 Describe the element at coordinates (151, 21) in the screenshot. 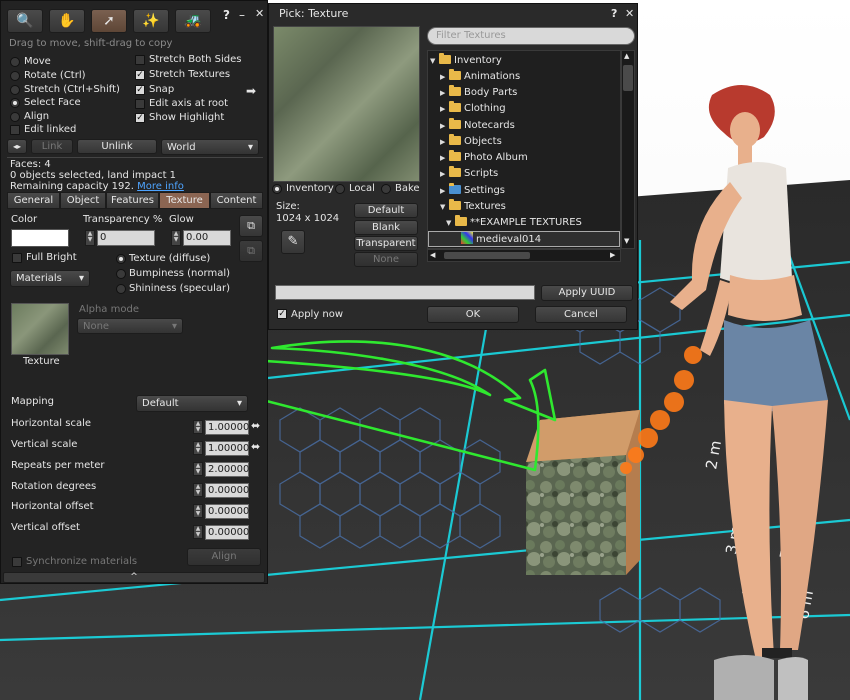

I see `create-wand-icon: ✨` at that location.